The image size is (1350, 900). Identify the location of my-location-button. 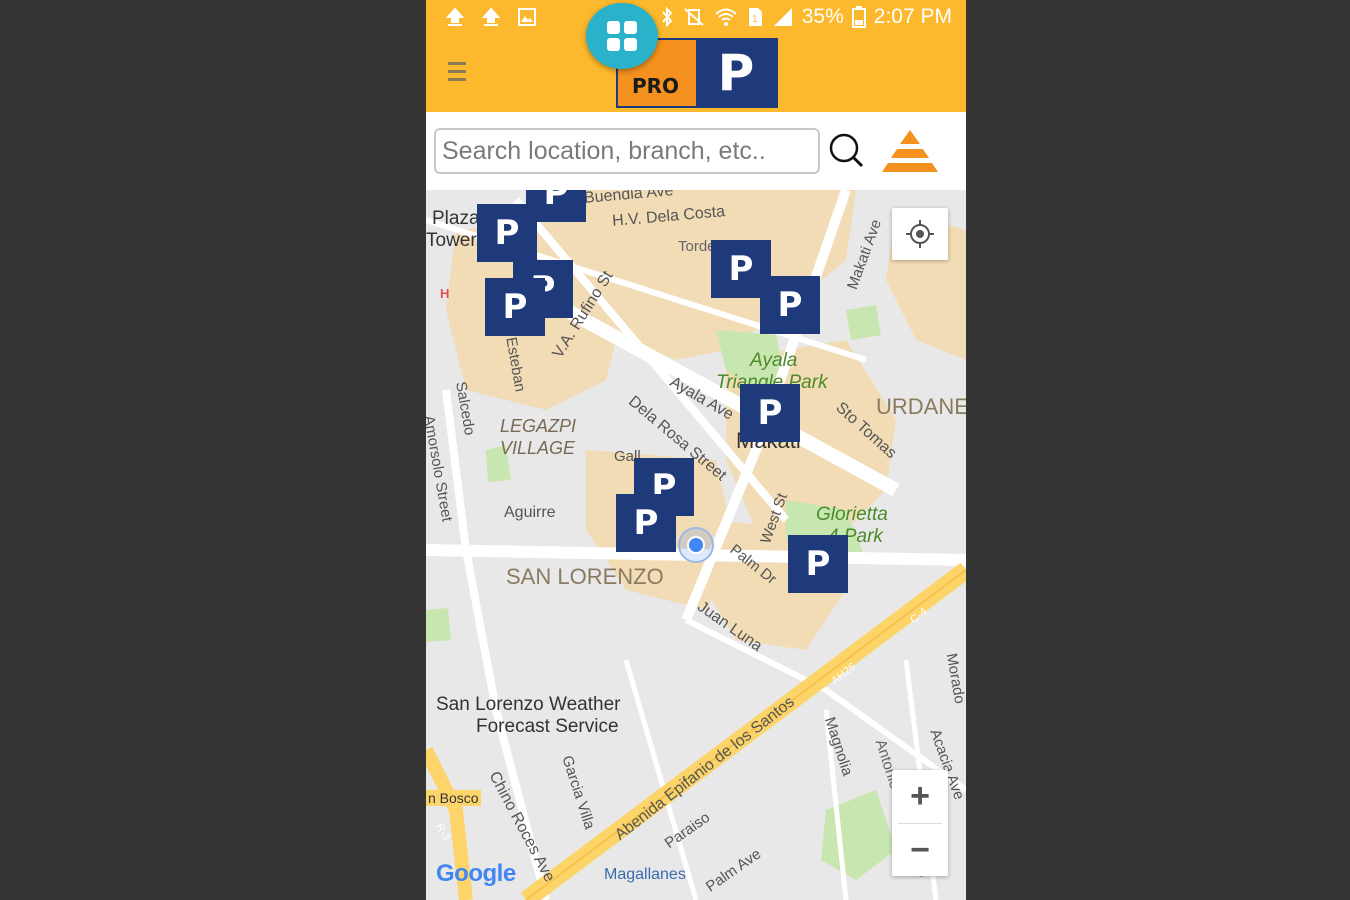
(920, 234).